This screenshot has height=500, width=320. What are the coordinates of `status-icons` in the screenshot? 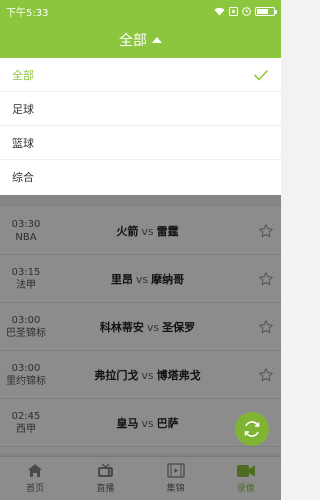 It's located at (245, 11).